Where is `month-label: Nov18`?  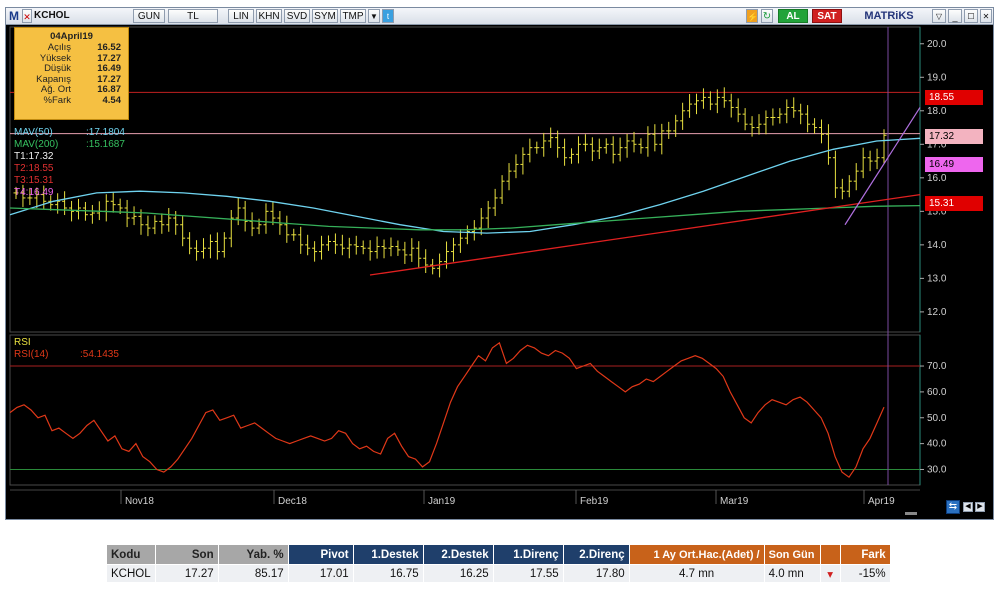 month-label: Nov18 is located at coordinates (139, 501).